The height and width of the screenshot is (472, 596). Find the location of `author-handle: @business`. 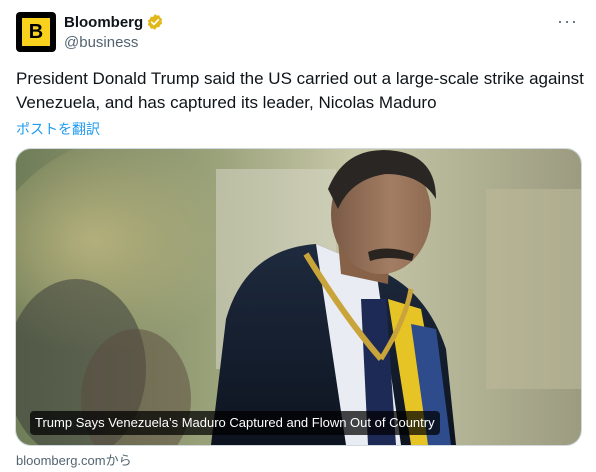

author-handle: @business is located at coordinates (114, 42).